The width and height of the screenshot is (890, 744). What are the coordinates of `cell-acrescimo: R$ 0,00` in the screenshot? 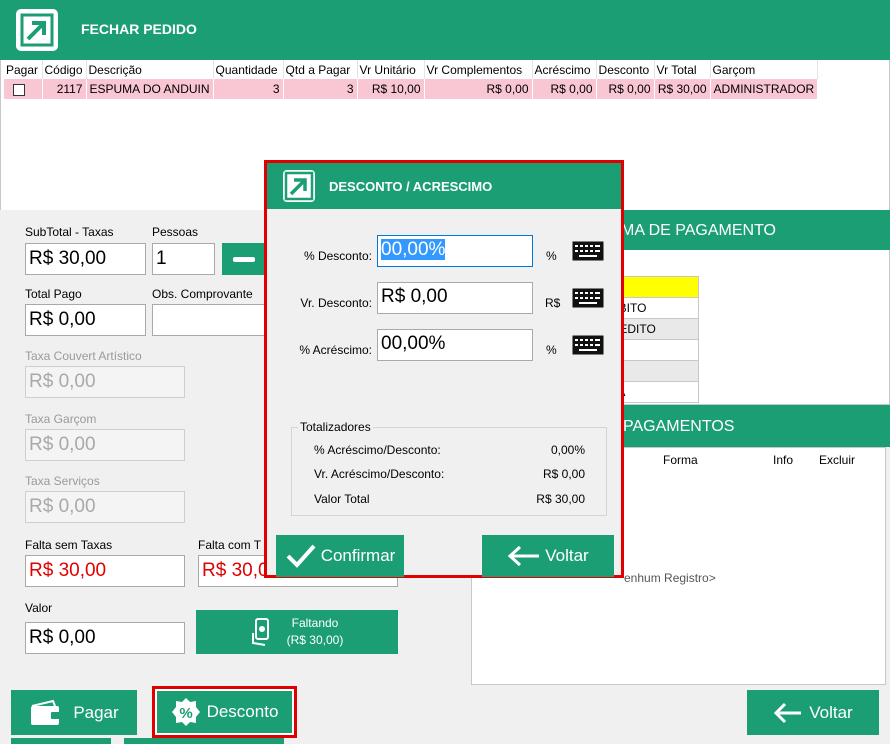 It's located at (564, 89).